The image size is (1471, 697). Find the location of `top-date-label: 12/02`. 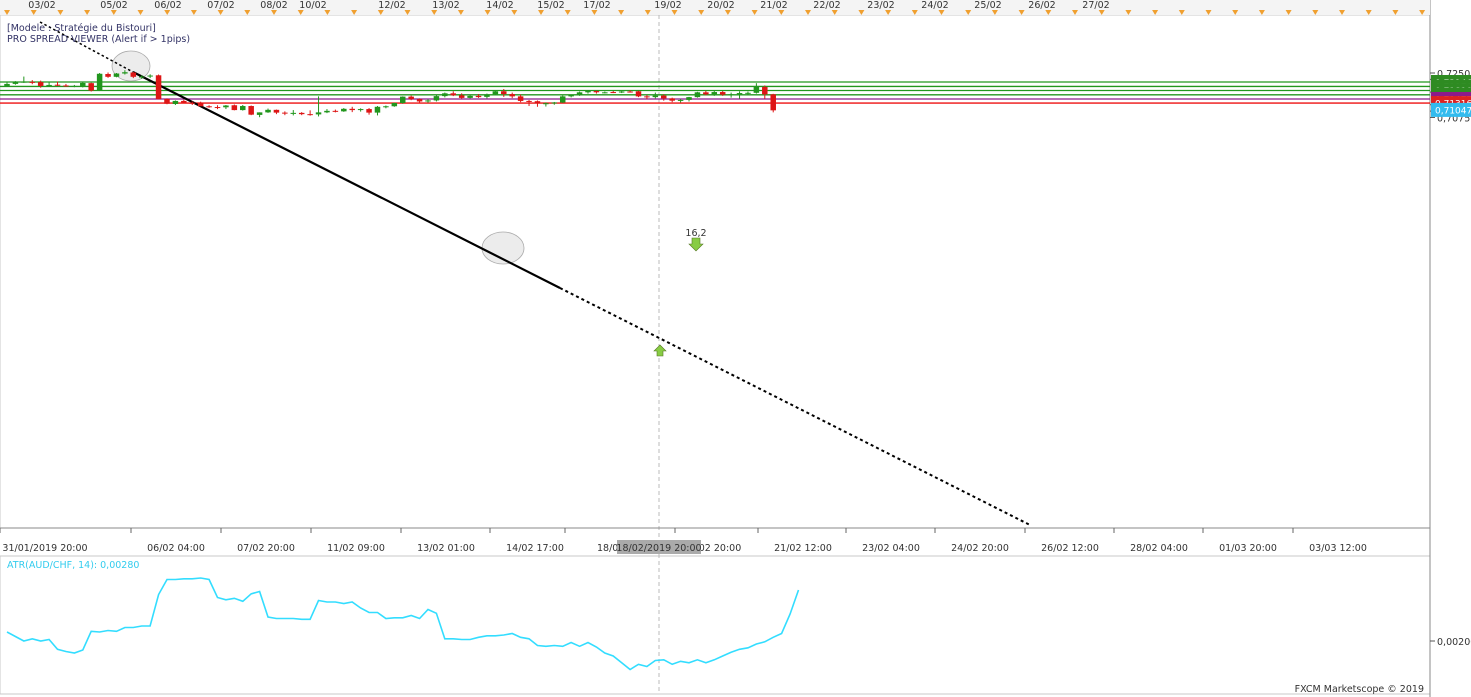

top-date-label: 12/02 is located at coordinates (391, 5).